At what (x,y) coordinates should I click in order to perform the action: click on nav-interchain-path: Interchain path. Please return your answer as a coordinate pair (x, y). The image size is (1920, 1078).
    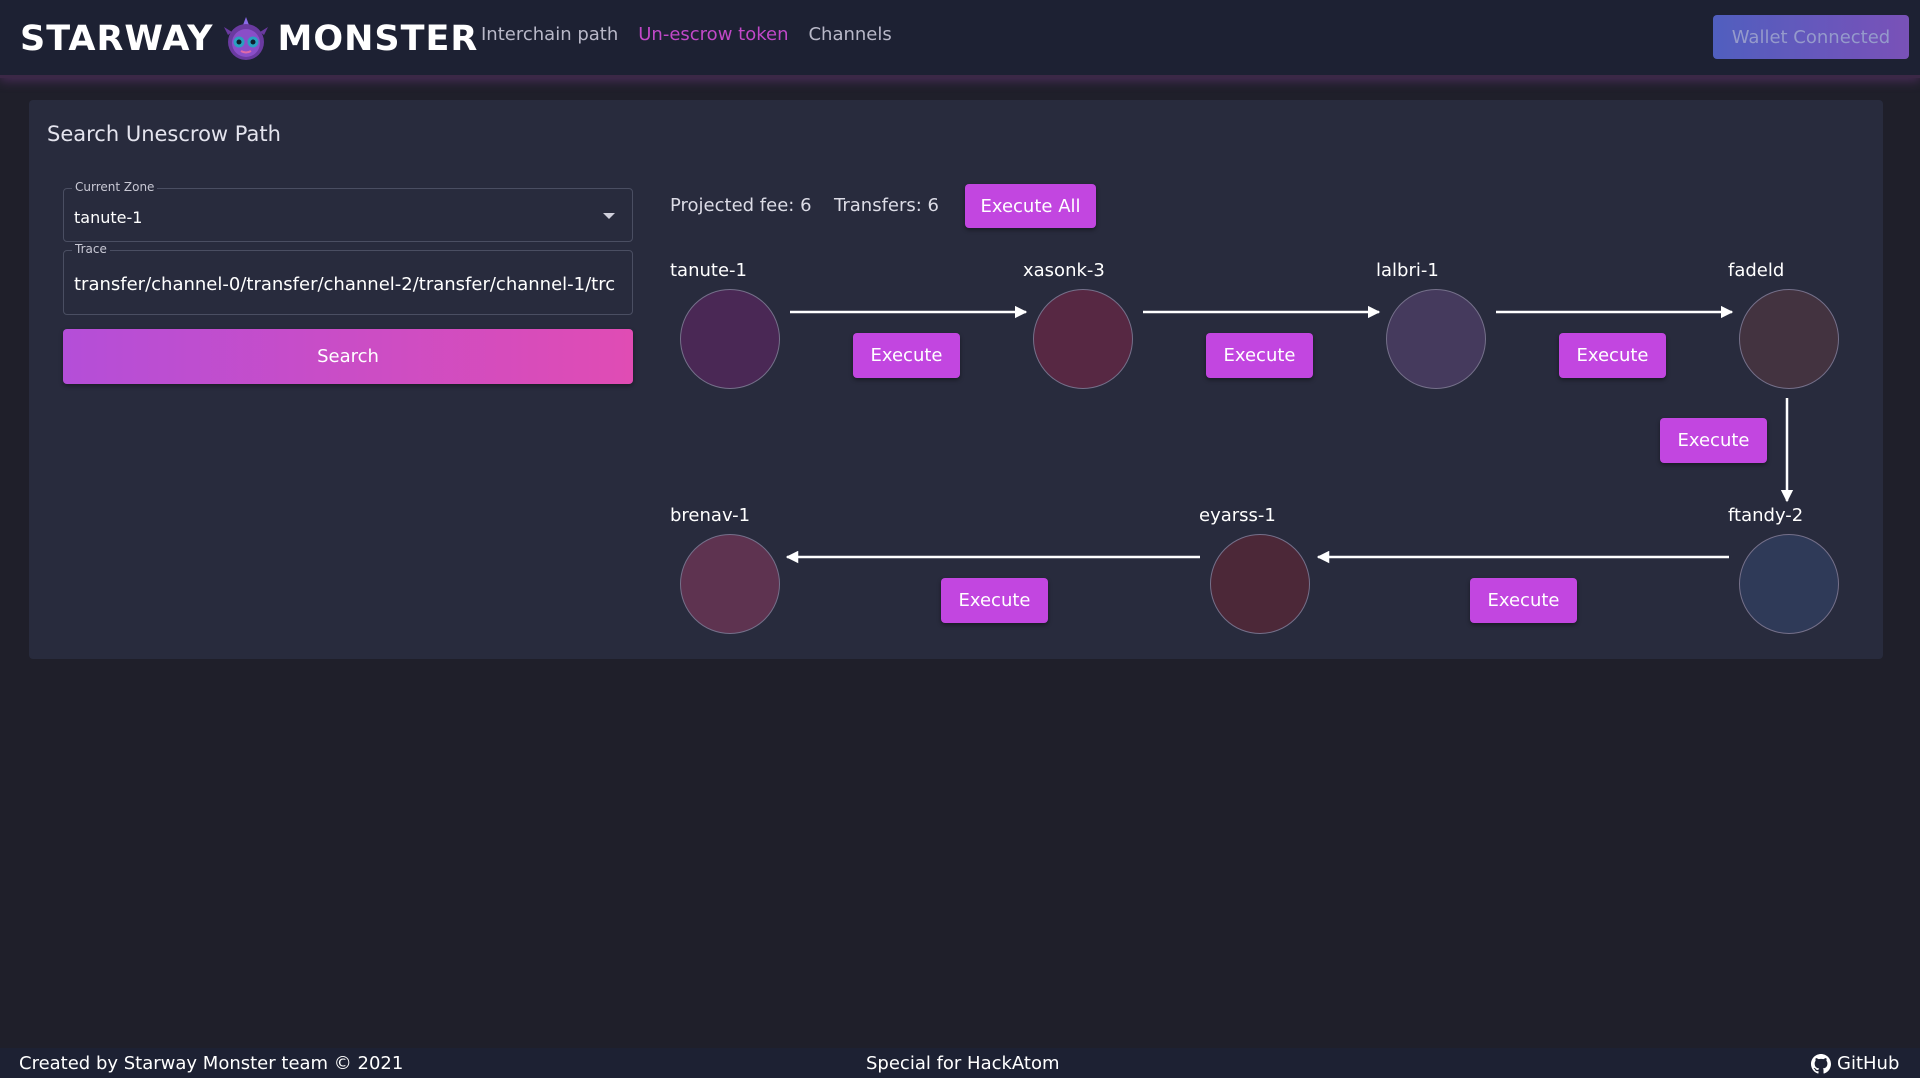
    Looking at the image, I should click on (549, 34).